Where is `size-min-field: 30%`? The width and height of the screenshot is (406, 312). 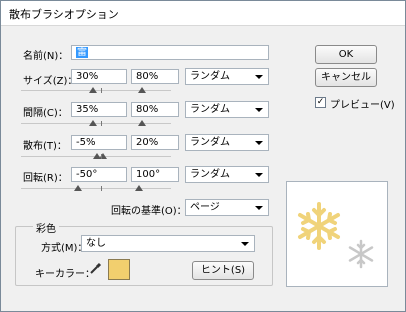
size-min-field: 30% is located at coordinates (99, 76).